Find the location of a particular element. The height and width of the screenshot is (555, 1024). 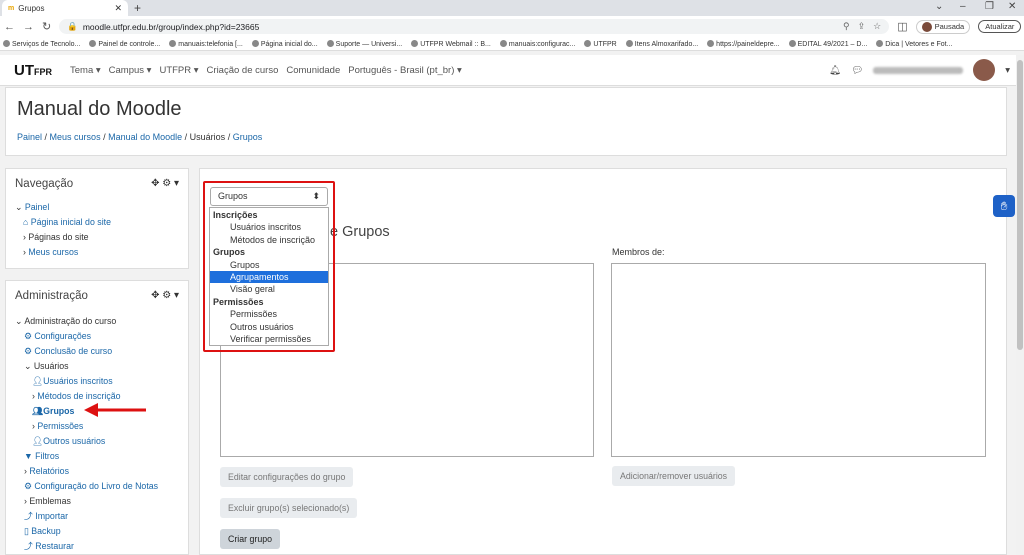

profile-button: Pausada is located at coordinates (943, 26).